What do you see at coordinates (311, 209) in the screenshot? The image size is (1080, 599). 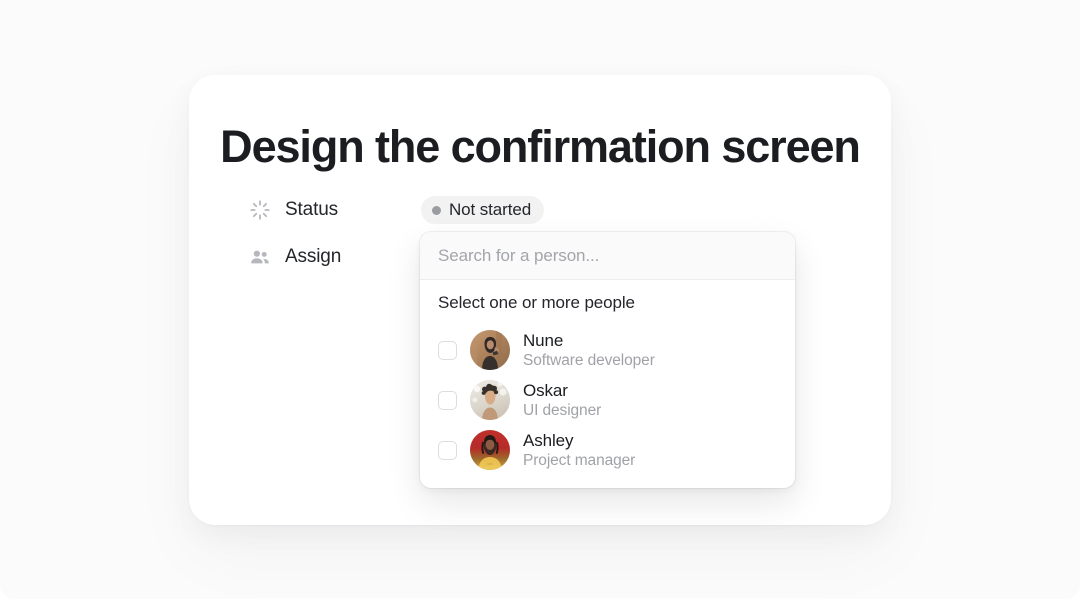 I see `status-label: Status` at bounding box center [311, 209].